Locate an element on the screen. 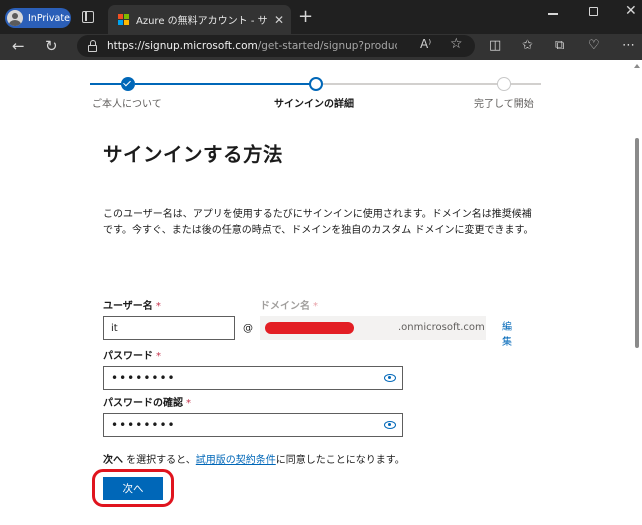  step-complete-check-icon is located at coordinates (128, 84).